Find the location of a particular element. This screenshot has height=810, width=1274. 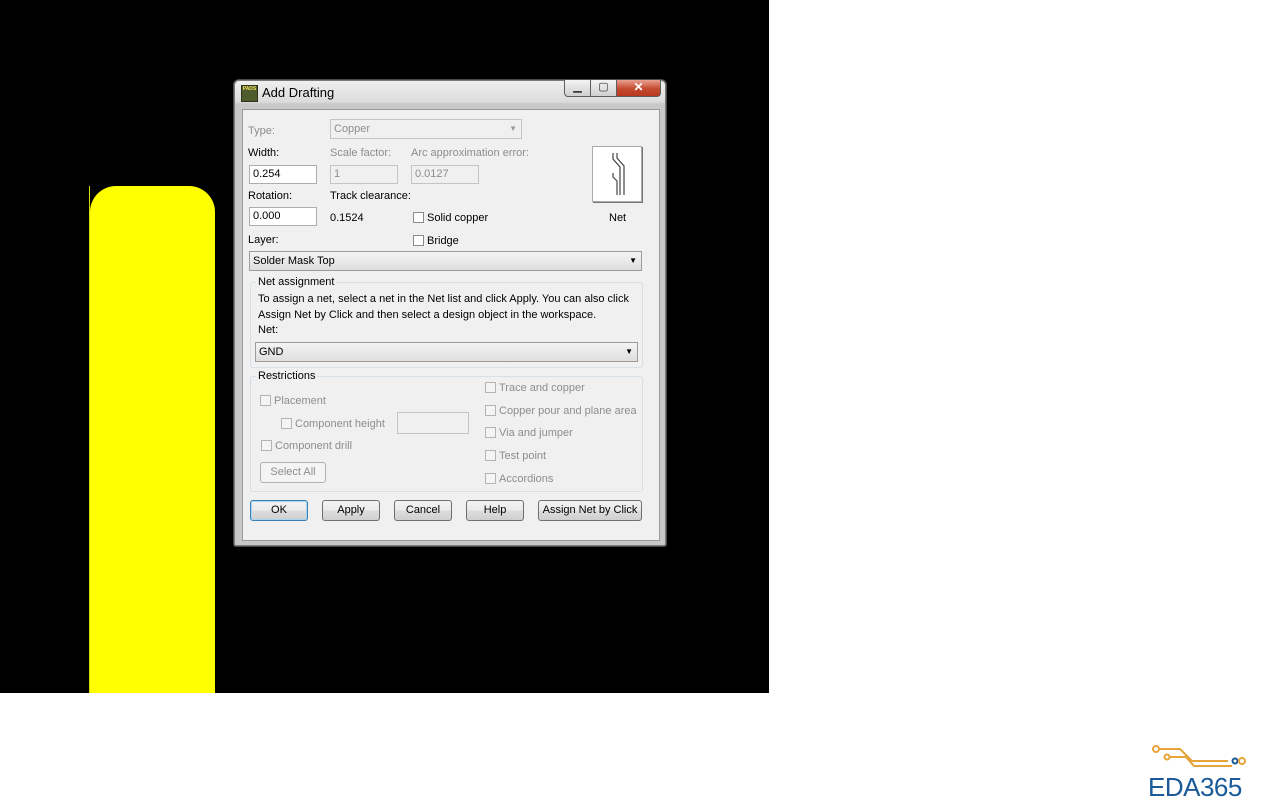

pads-app-icon: PADS is located at coordinates (249, 93).